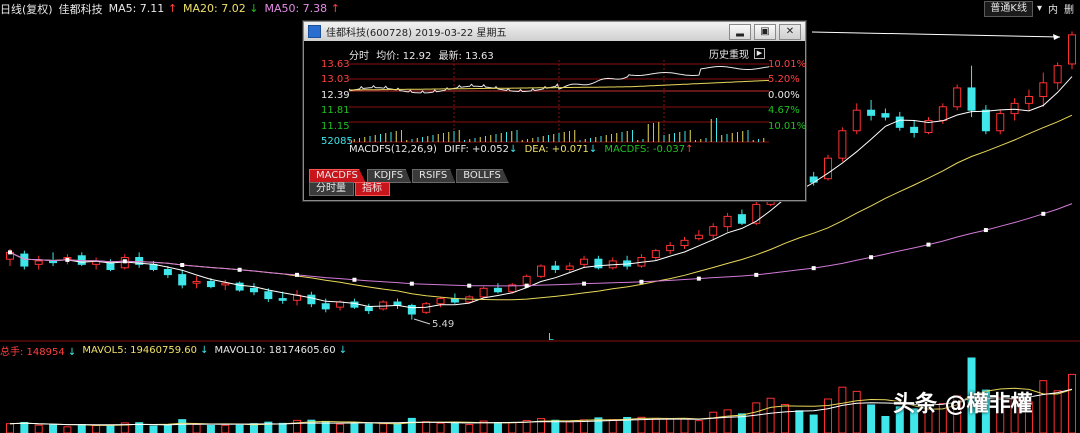  I want to click on pct-tick: 0.00%, so click(784, 95).